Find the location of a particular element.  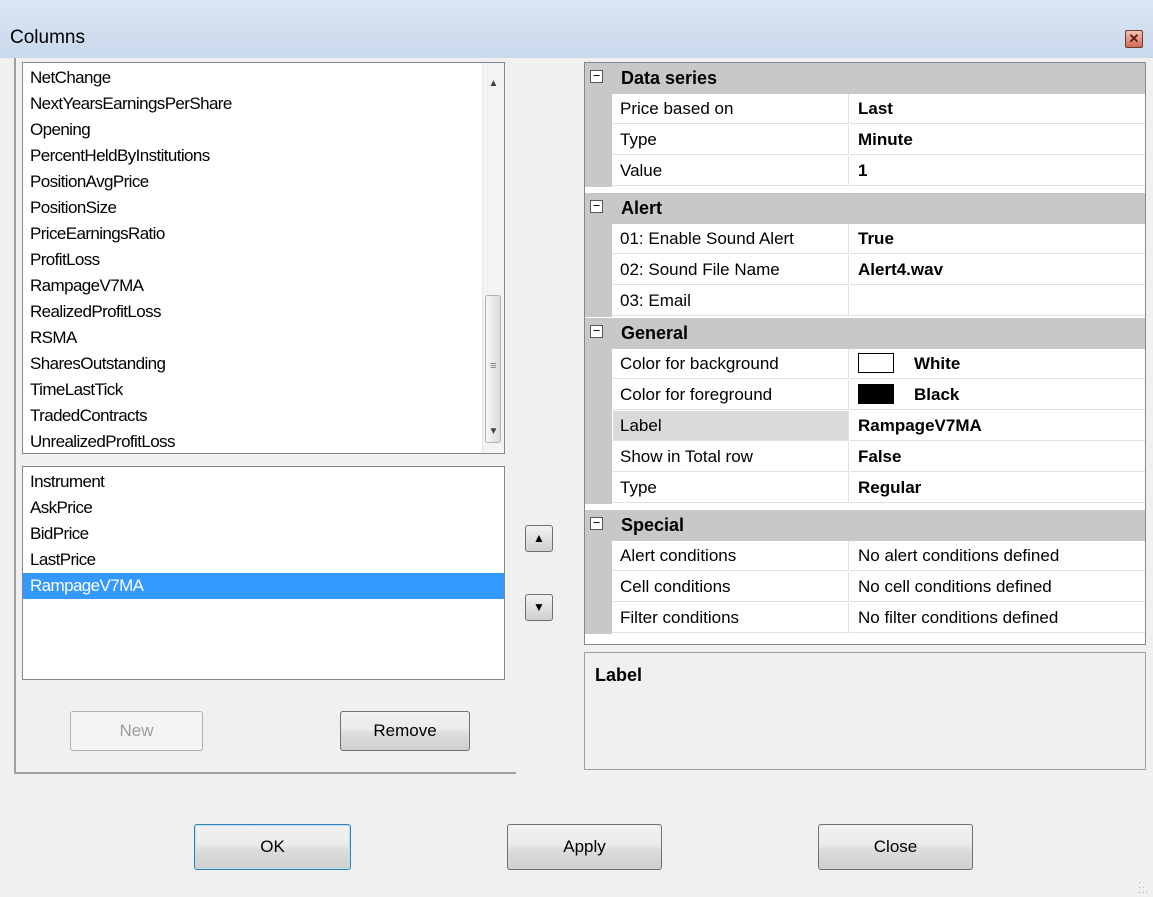

property-name: Value is located at coordinates (731, 171).